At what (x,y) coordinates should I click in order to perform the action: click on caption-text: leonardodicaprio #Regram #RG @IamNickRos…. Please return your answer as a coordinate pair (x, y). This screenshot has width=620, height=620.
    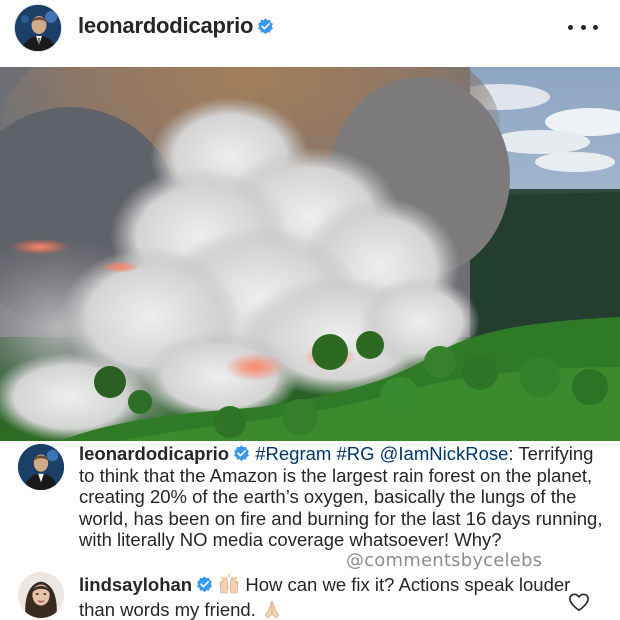
    Looking at the image, I should click on (344, 497).